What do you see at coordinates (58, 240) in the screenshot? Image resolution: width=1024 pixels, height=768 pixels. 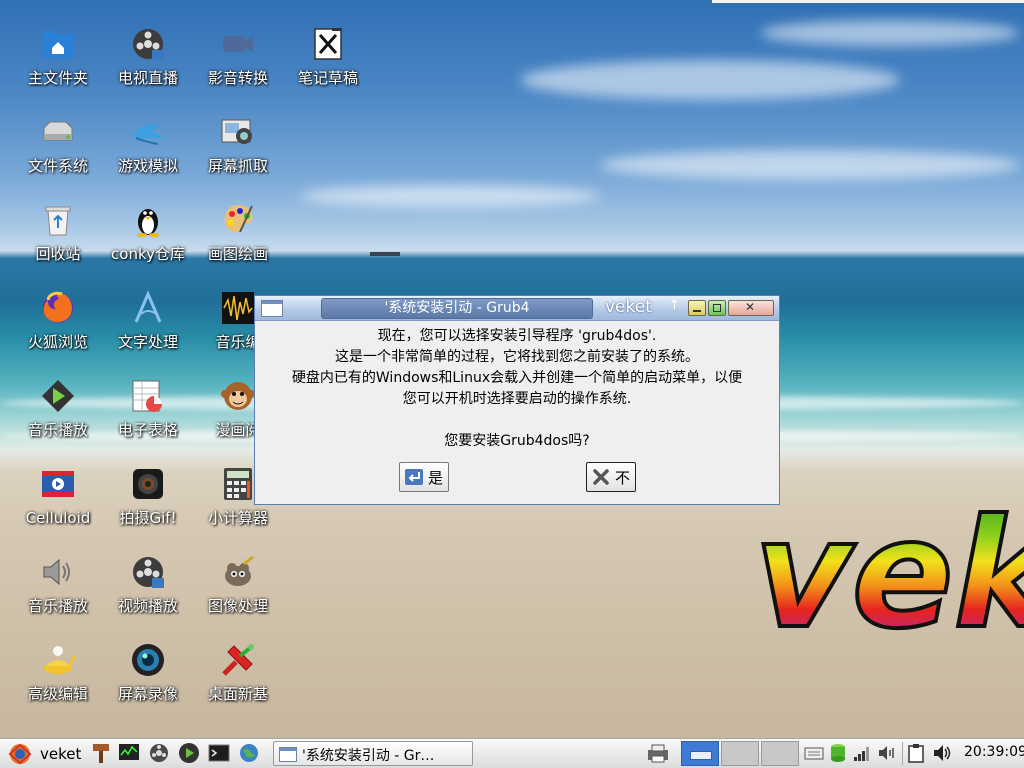 I see `desktop-icon: 回收站` at bounding box center [58, 240].